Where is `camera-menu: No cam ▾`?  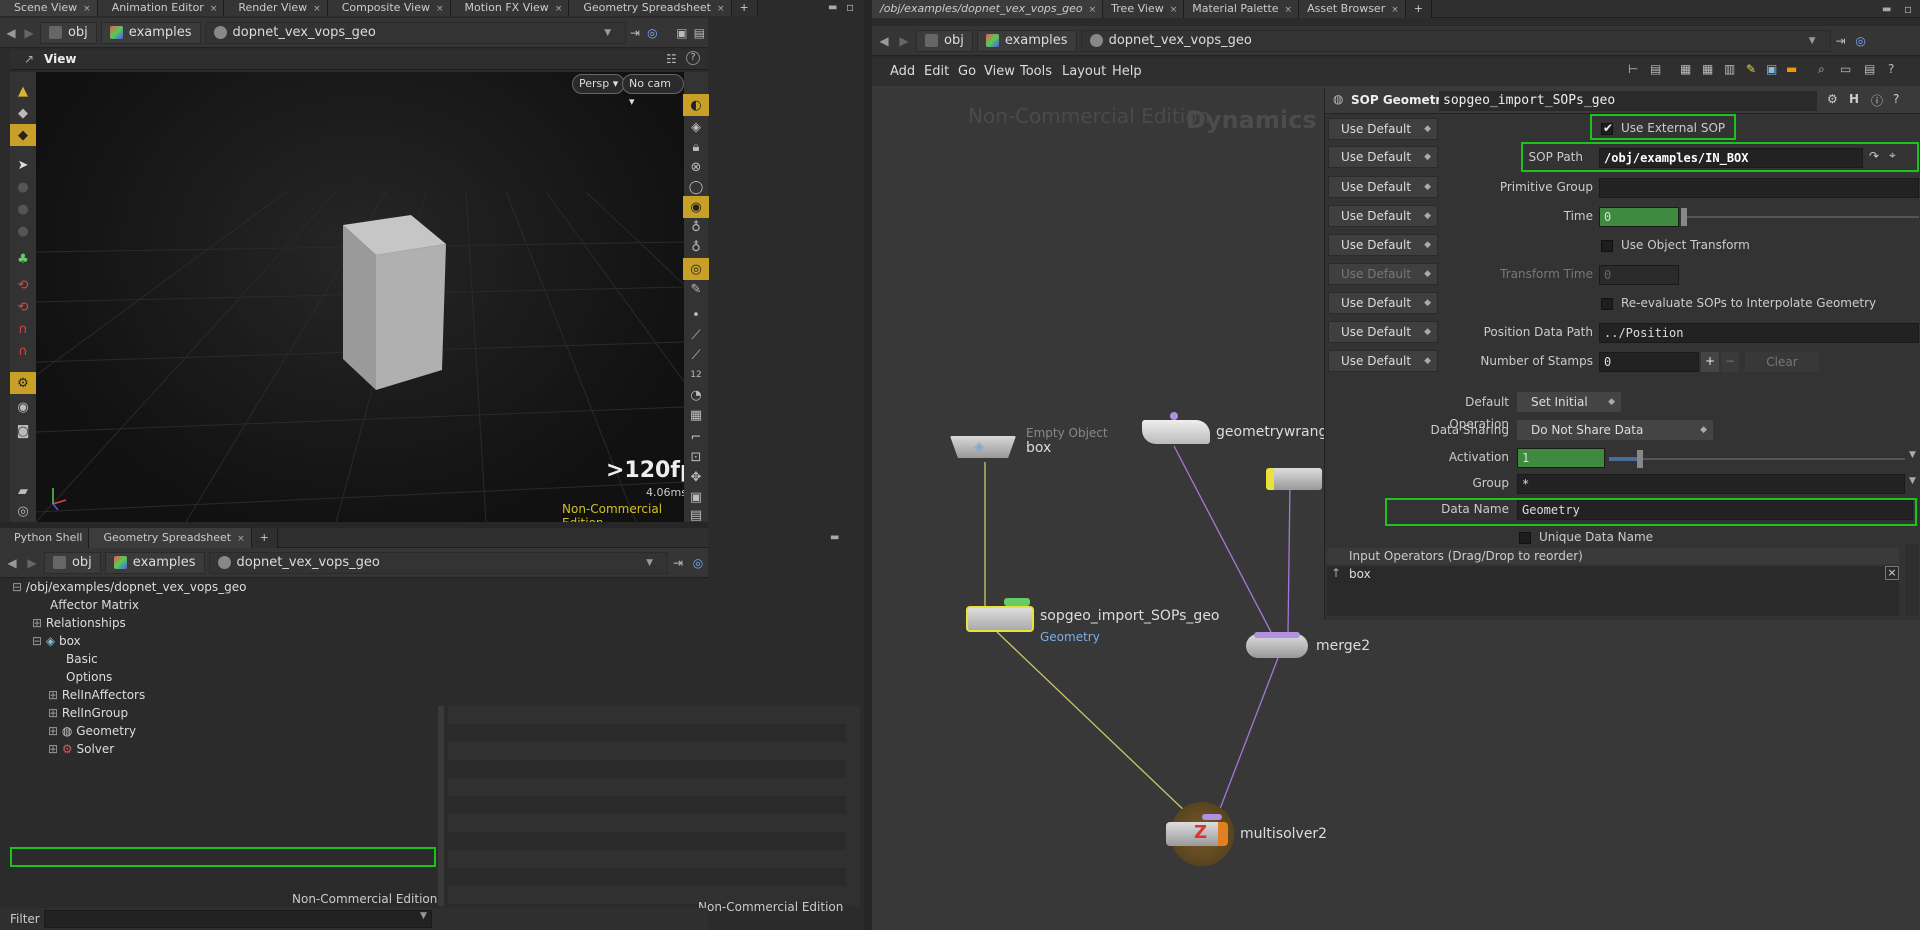
camera-menu: No cam ▾ is located at coordinates (653, 91).